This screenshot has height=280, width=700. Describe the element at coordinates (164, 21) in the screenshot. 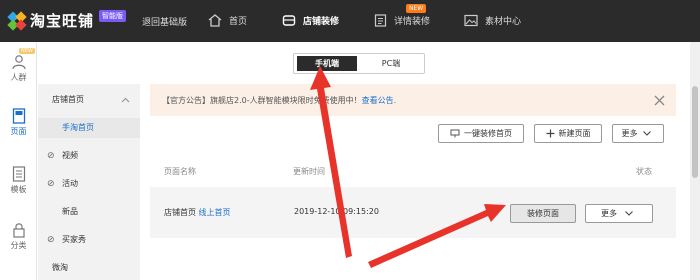

I see `back-to-basic-link: 退回基础版` at that location.